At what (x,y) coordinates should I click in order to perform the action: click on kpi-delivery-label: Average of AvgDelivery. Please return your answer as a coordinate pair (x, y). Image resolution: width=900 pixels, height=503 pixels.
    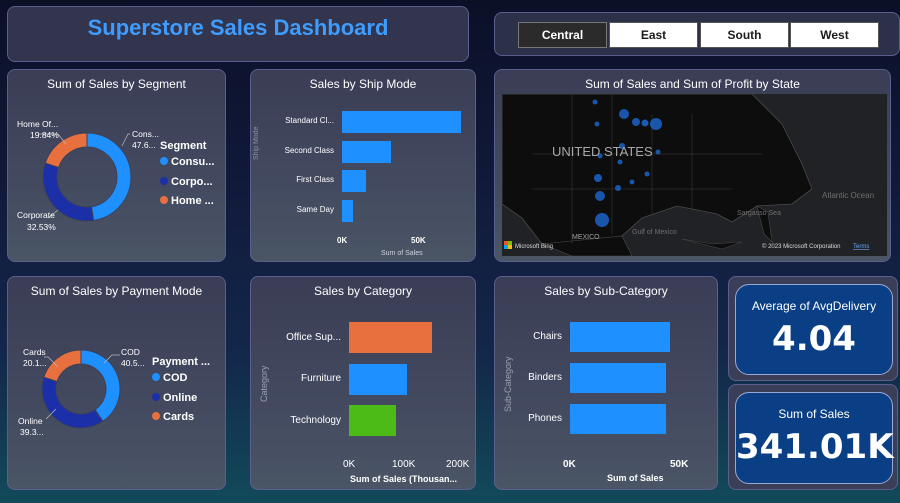
    Looking at the image, I should click on (814, 306).